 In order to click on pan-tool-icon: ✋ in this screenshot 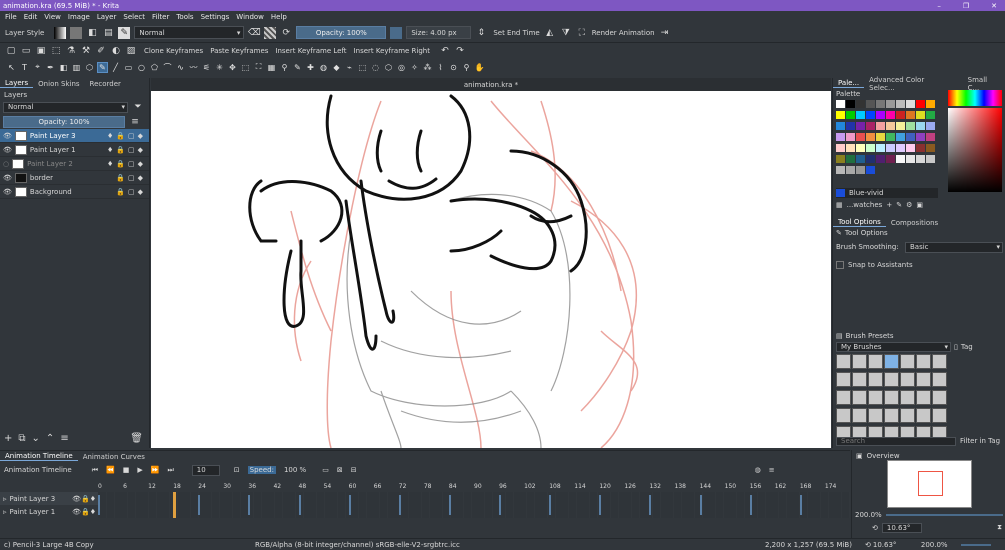, I will do `click(479, 67)`.